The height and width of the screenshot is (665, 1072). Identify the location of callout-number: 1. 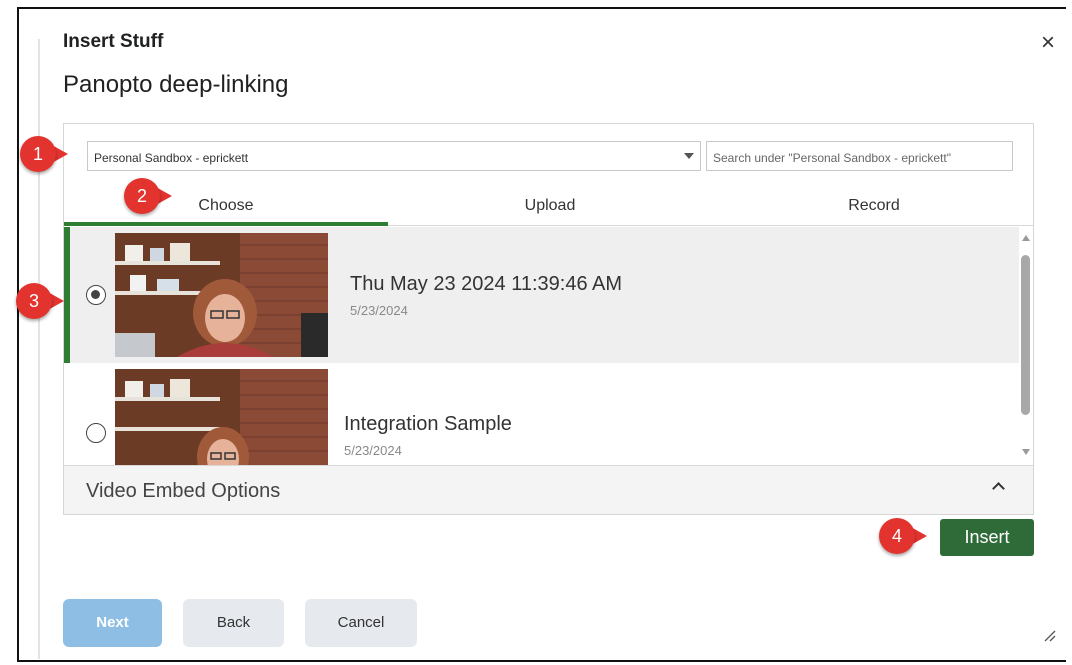
(38, 154).